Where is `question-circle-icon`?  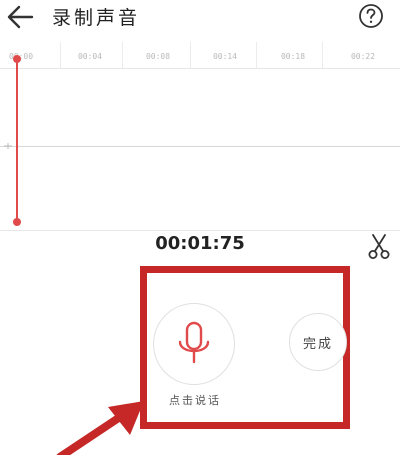 question-circle-icon is located at coordinates (371, 16).